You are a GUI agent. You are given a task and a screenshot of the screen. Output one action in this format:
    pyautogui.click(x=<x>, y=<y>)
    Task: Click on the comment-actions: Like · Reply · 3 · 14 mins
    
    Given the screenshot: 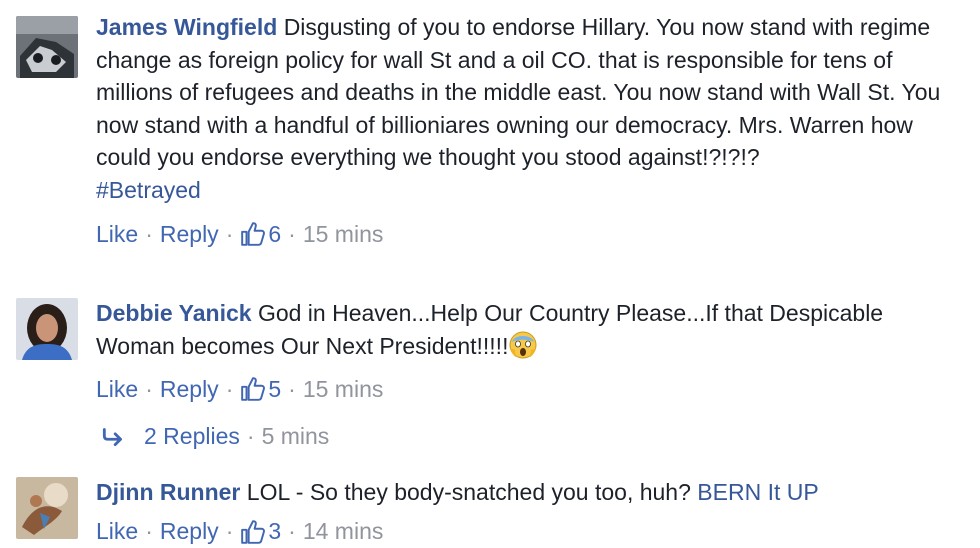 What is the action you would take?
    pyautogui.click(x=528, y=532)
    